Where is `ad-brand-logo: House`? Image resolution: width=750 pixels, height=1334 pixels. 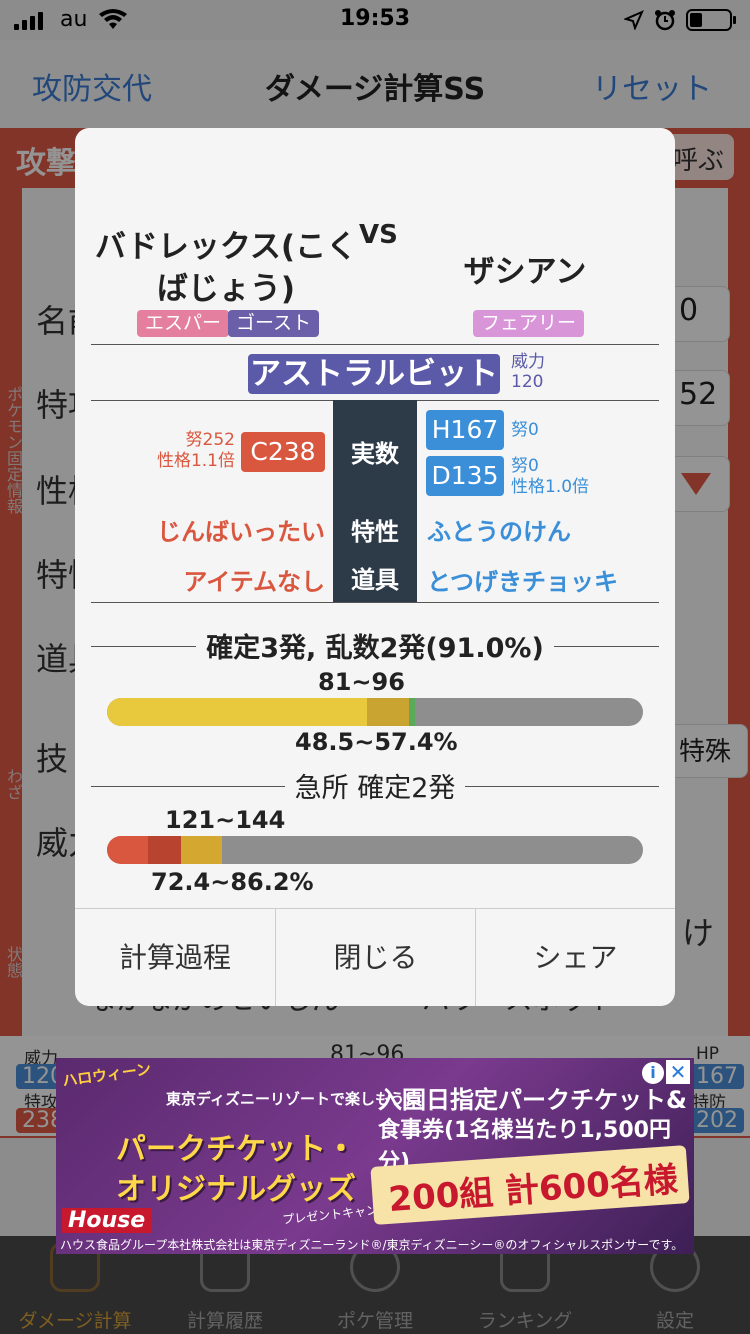
ad-brand-logo: House is located at coordinates (107, 1220).